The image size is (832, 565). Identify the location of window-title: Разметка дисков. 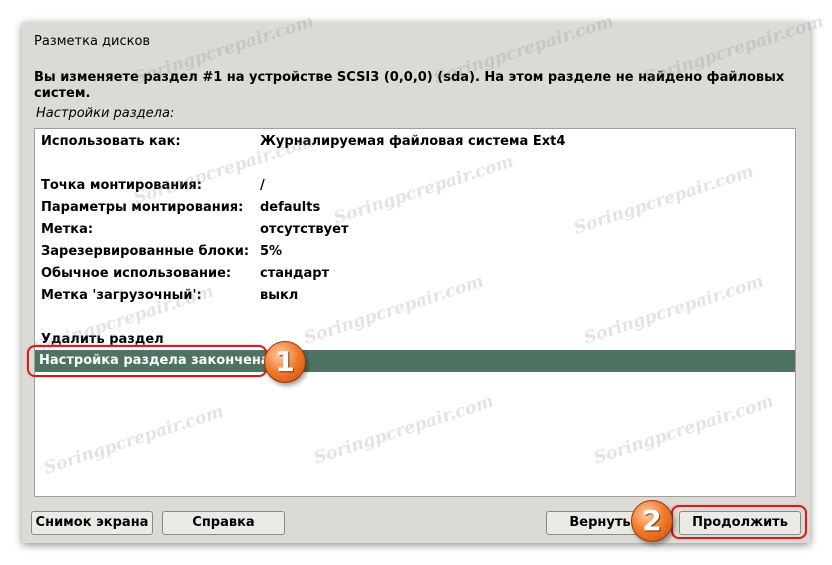
(92, 41).